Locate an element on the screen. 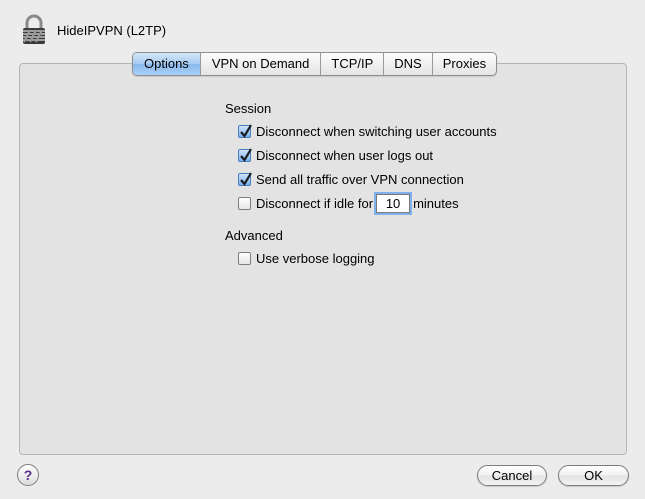 The image size is (645, 499). checkbox-send-all-traffic is located at coordinates (245, 178).